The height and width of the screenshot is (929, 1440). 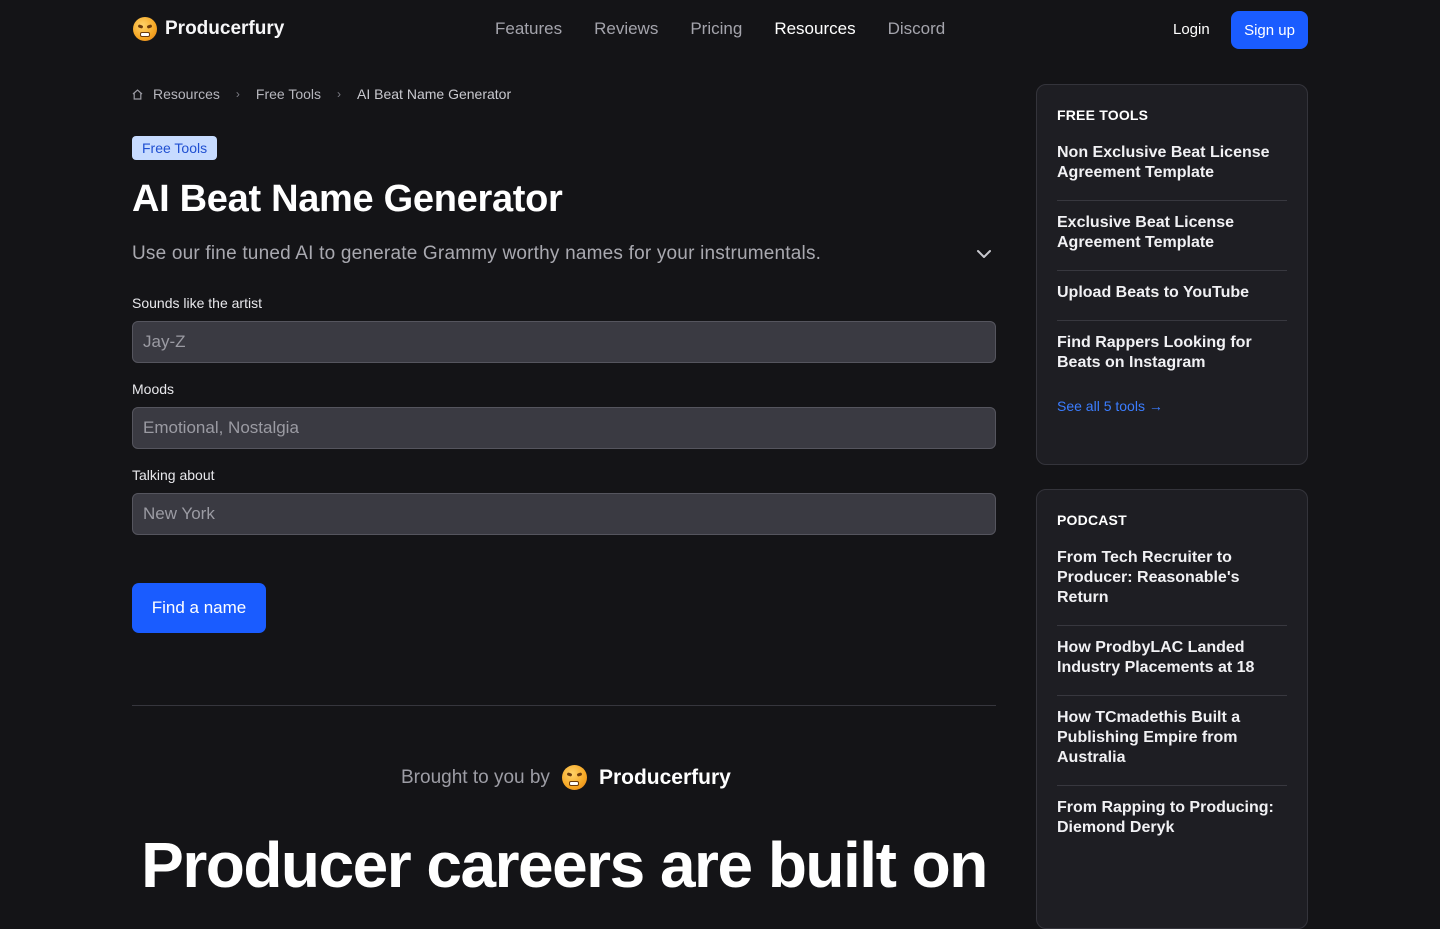 I want to click on page-title: AI Beat Name Generator, so click(x=347, y=199).